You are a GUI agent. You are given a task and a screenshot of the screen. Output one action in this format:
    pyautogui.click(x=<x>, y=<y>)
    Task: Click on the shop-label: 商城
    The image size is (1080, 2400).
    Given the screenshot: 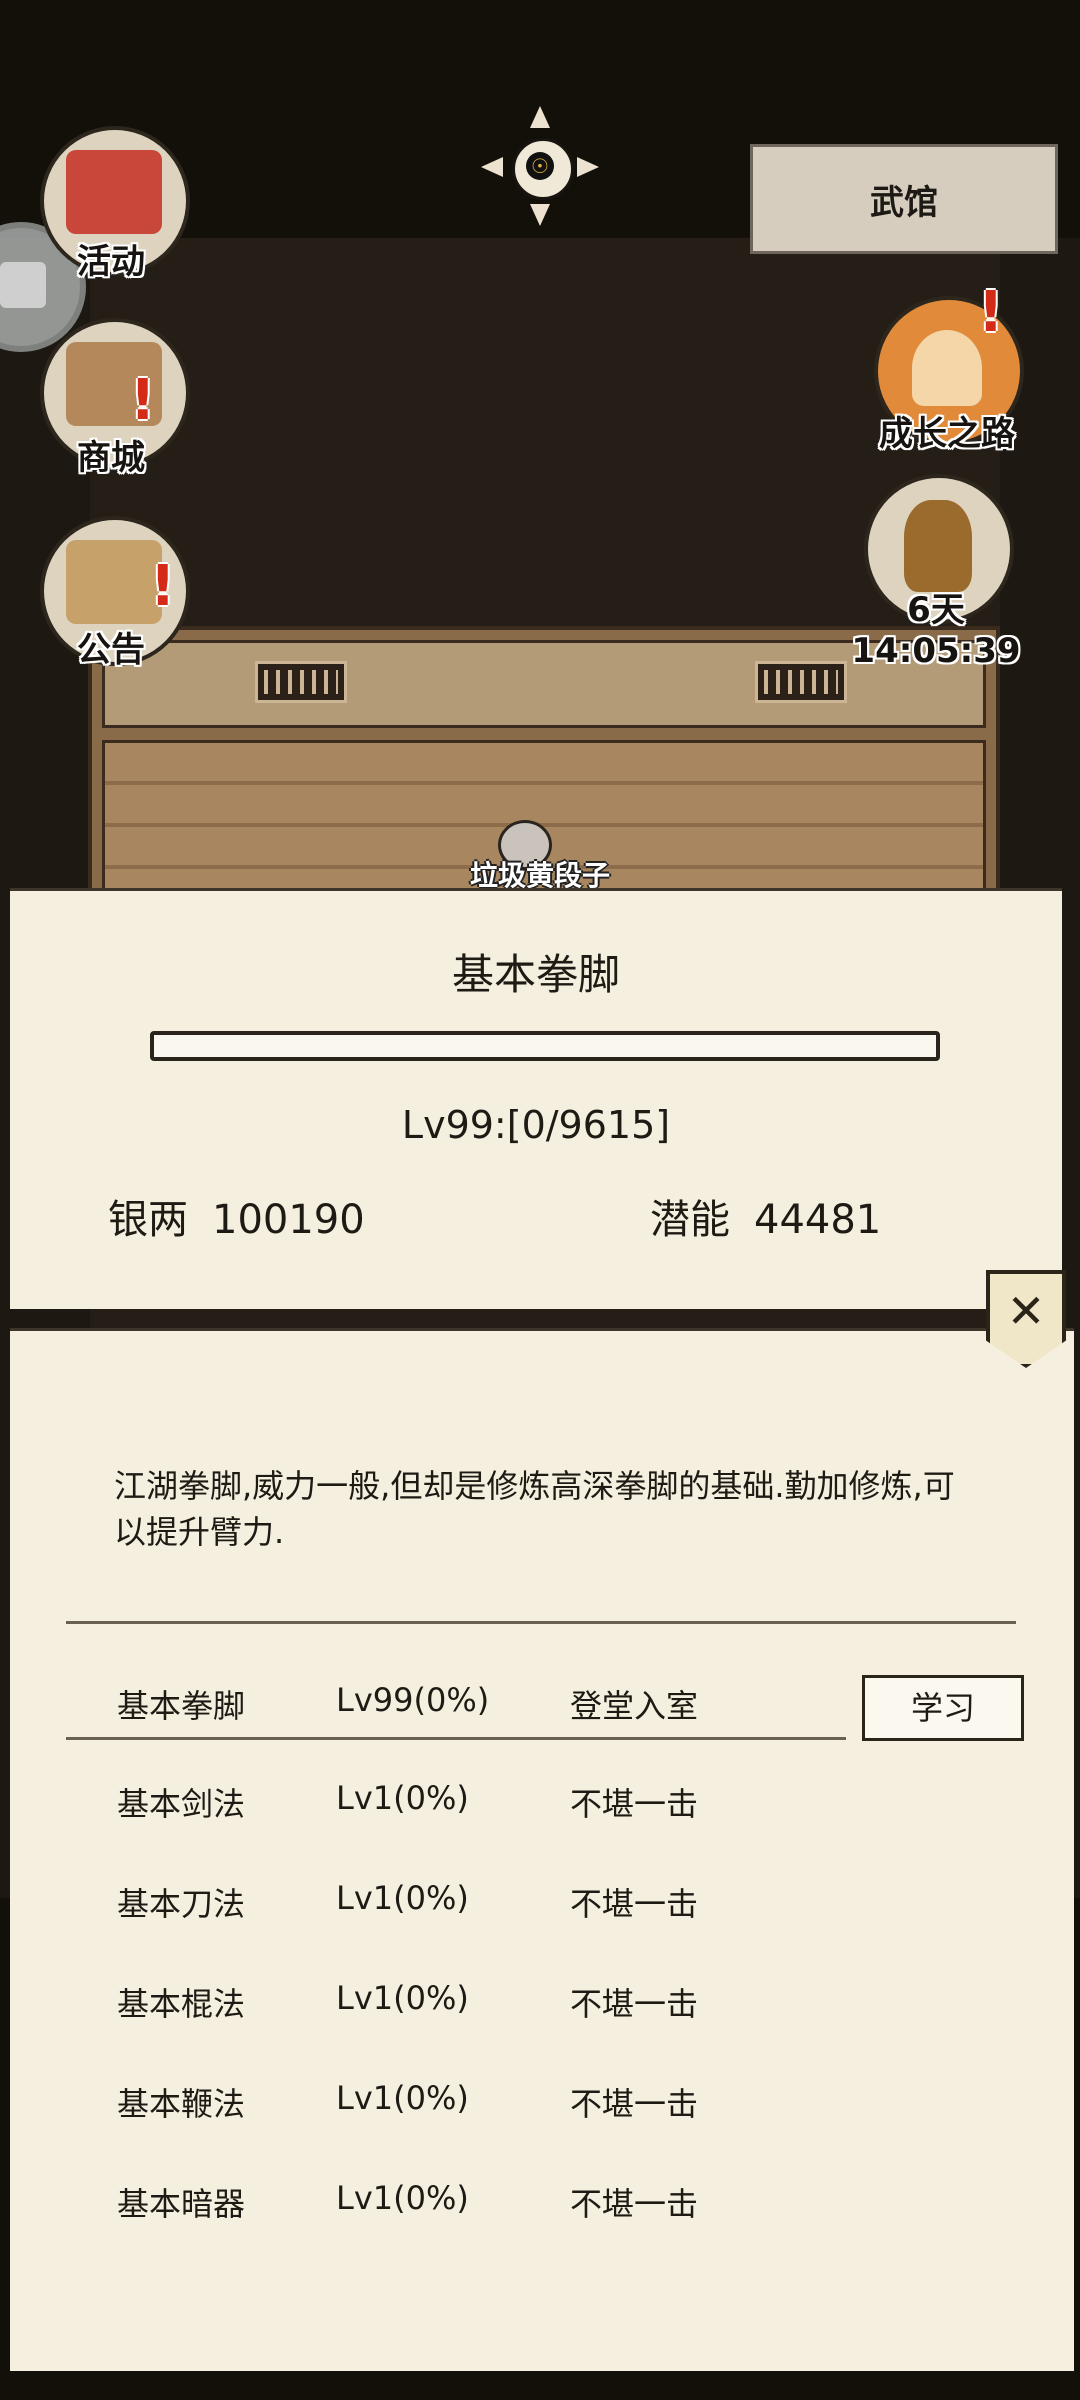 What is the action you would take?
    pyautogui.click(x=111, y=458)
    